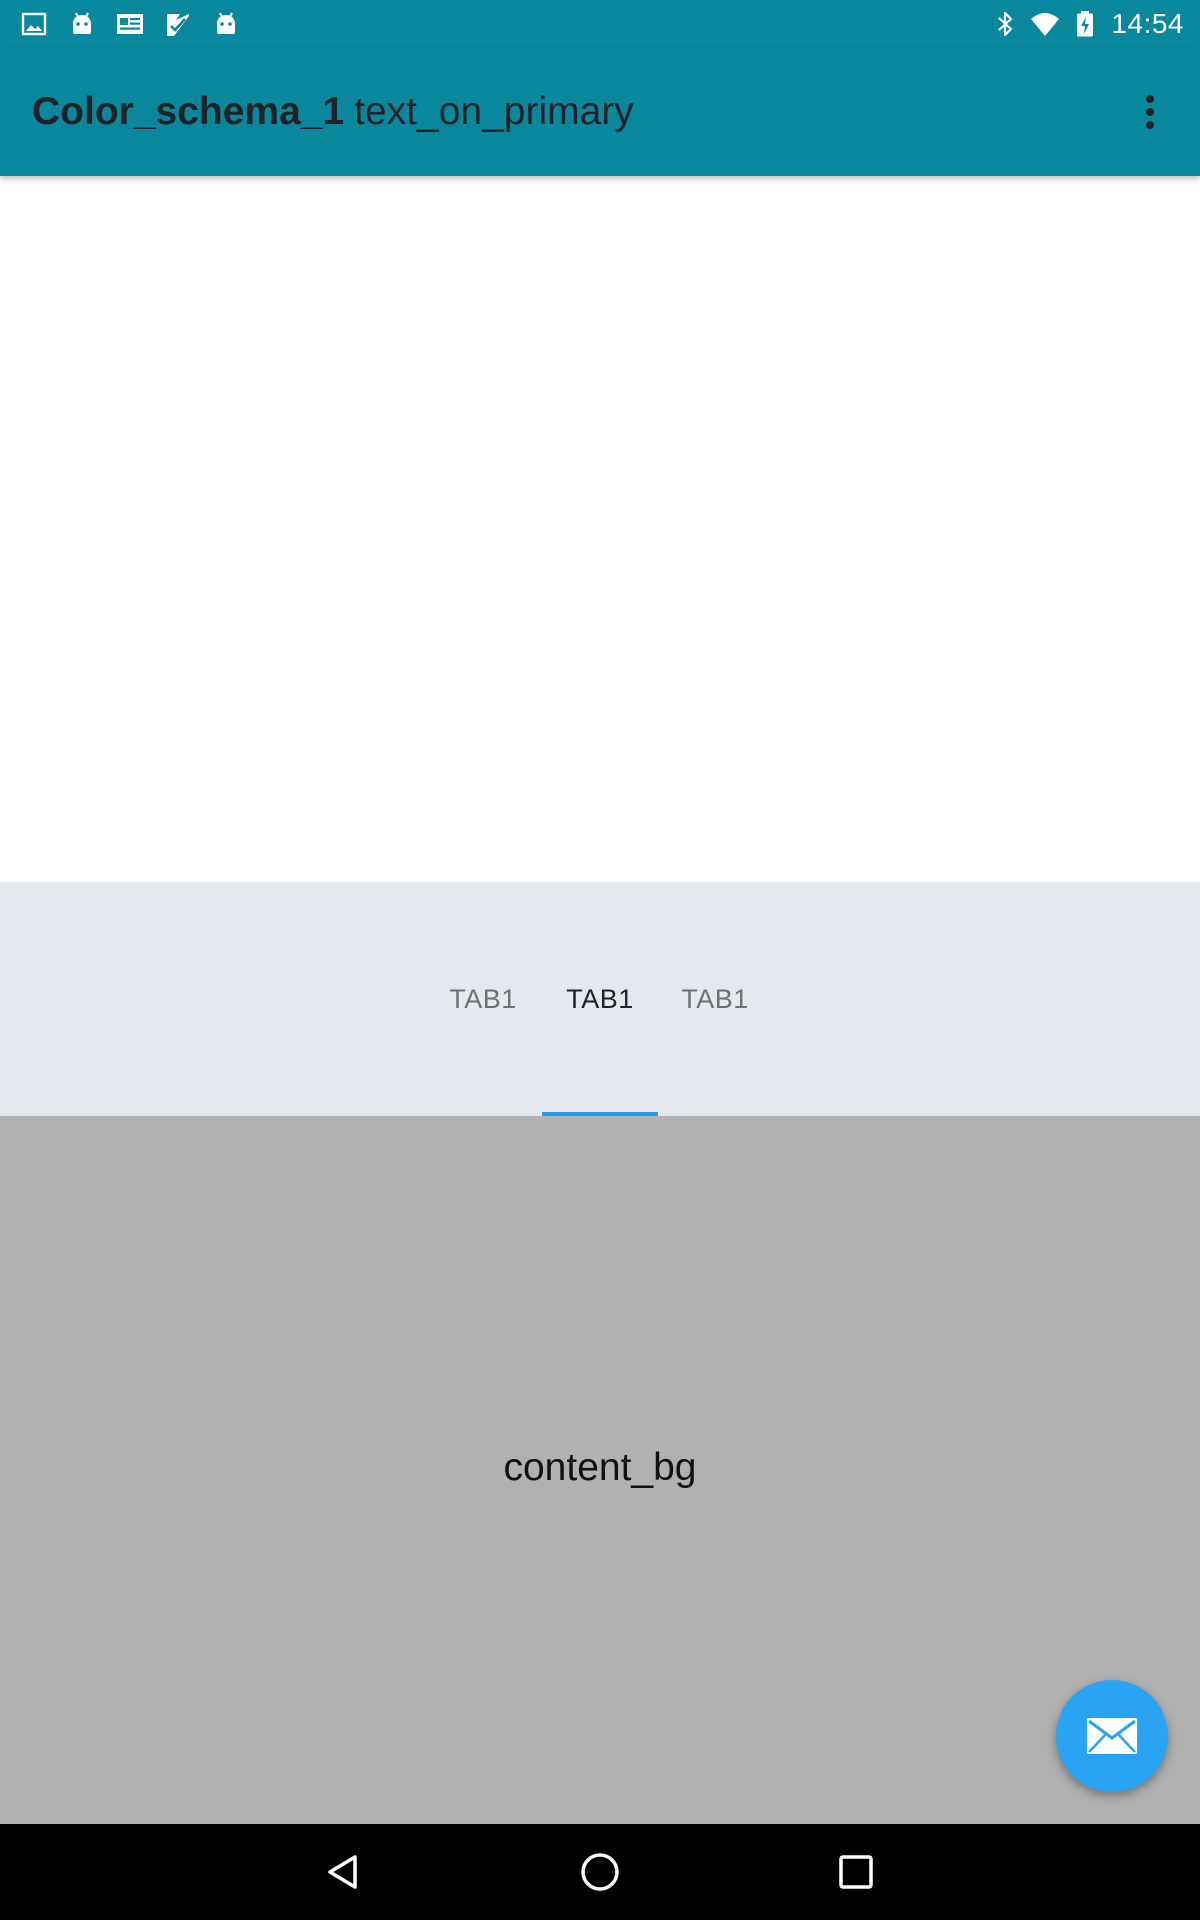  I want to click on notification-icons, so click(130, 24).